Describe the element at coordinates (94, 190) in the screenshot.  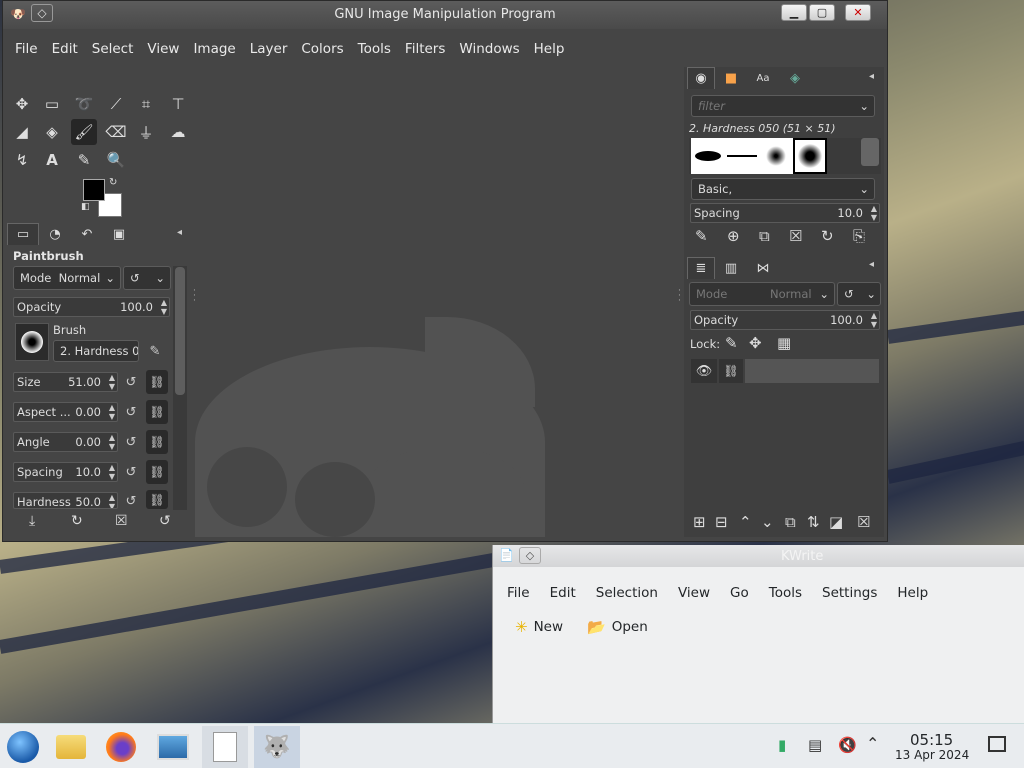
I see `foreground-color-swatch` at that location.